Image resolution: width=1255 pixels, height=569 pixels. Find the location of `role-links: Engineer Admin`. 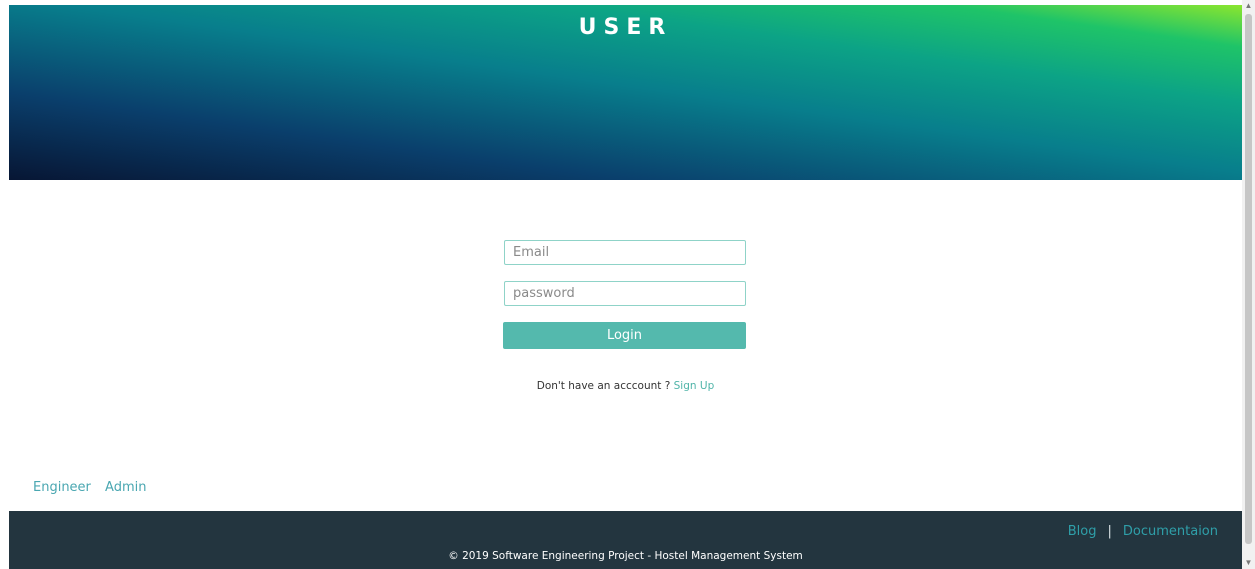

role-links: Engineer Admin is located at coordinates (94, 487).